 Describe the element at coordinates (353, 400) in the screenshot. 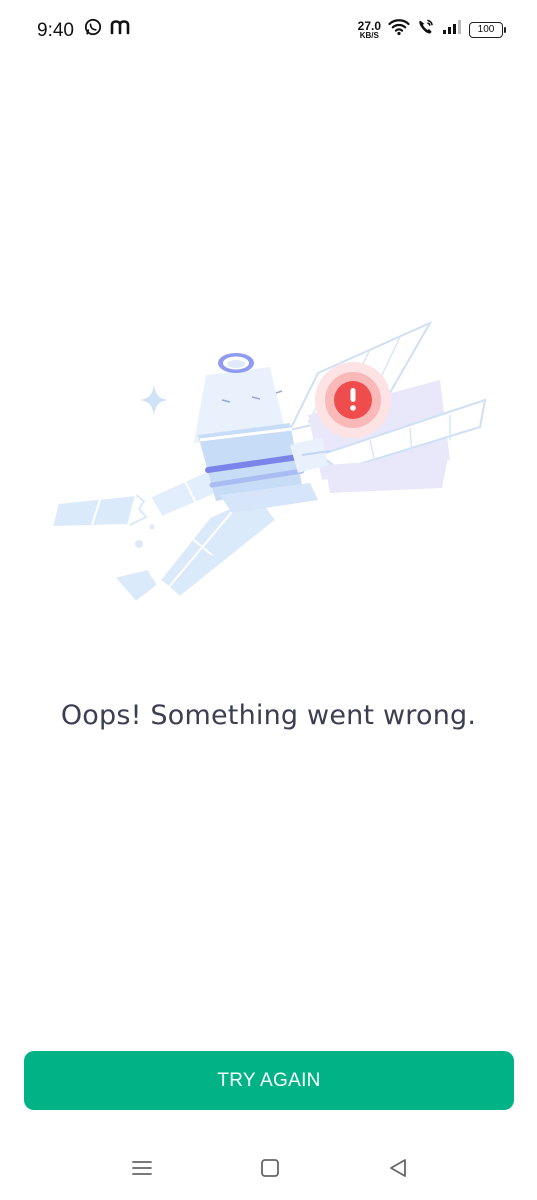

I see `alert-icon` at that location.